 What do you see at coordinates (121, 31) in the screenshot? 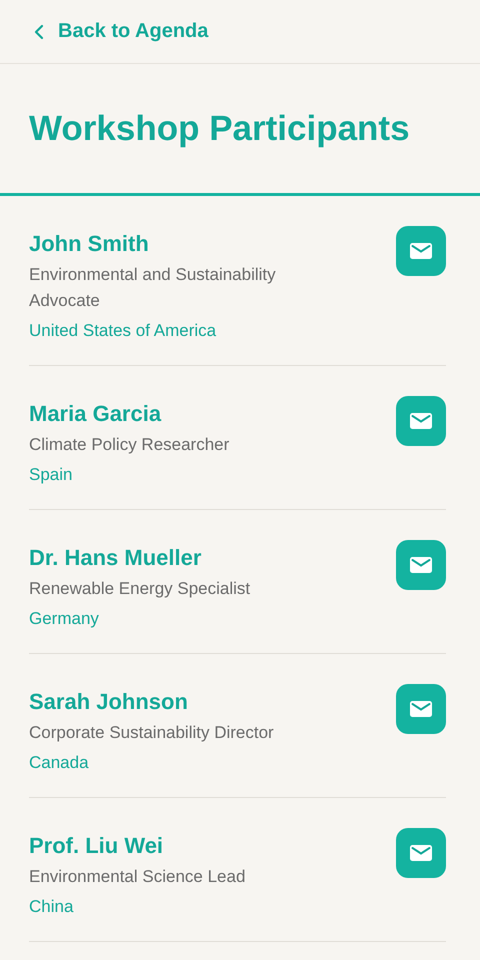
I see `back-link: Back to Agenda` at bounding box center [121, 31].